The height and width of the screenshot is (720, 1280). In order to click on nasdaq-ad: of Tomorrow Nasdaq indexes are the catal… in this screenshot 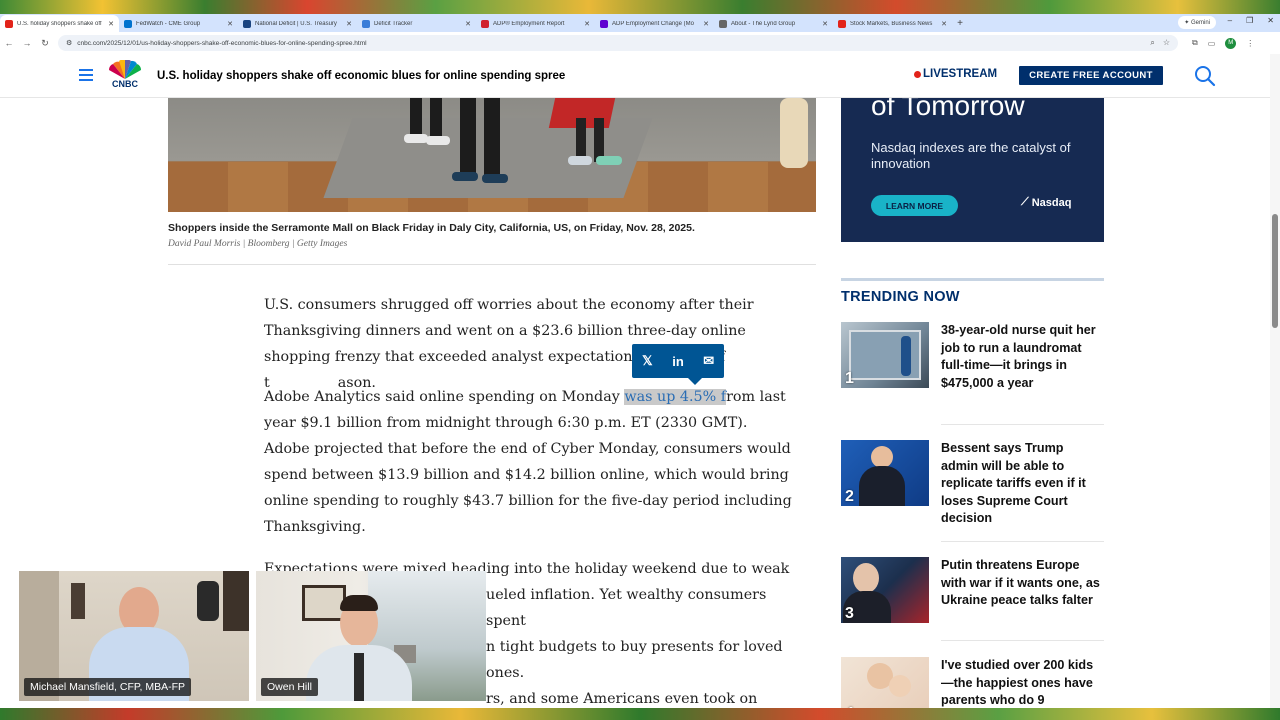, I will do `click(972, 170)`.